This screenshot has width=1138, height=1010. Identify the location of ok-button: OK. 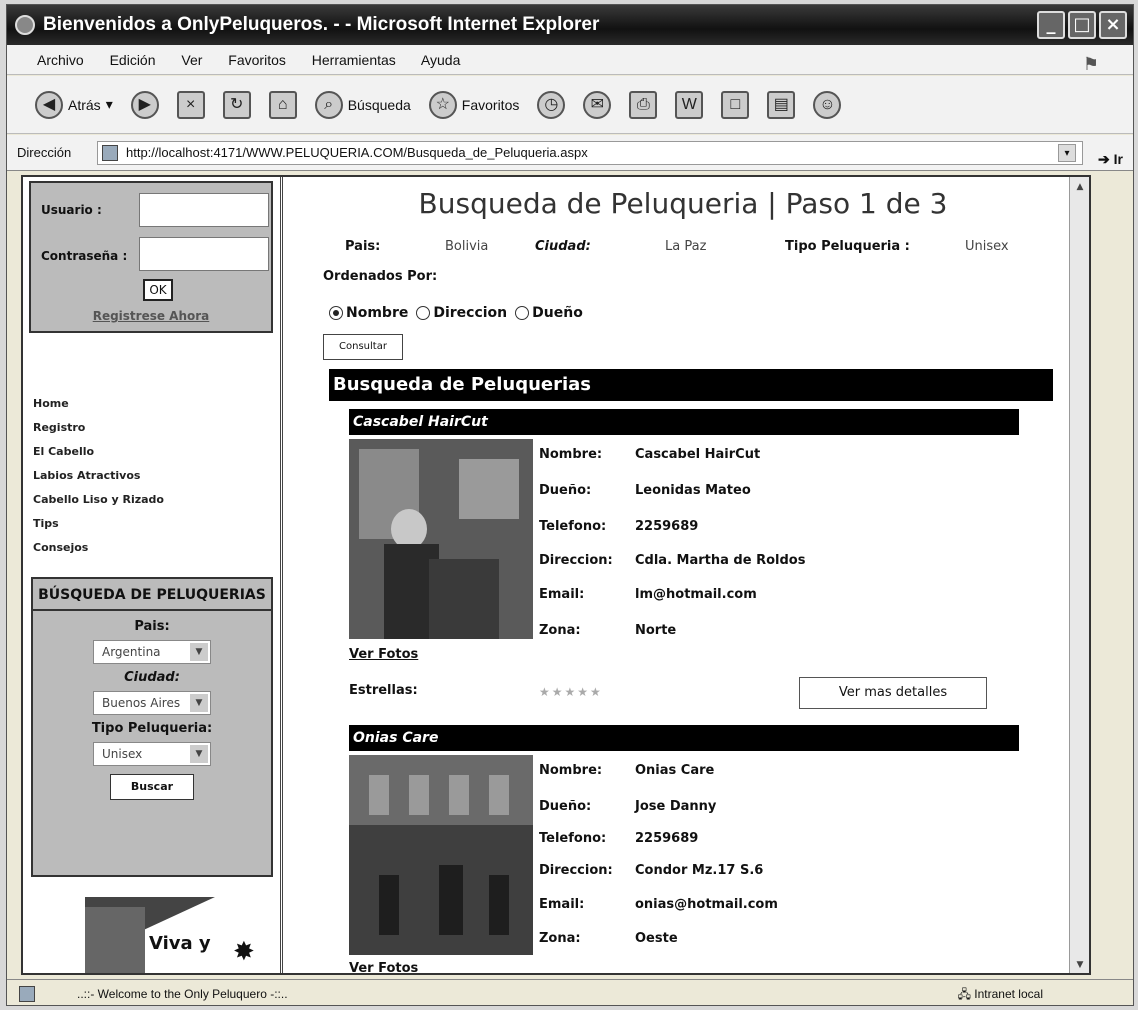
(158, 290).